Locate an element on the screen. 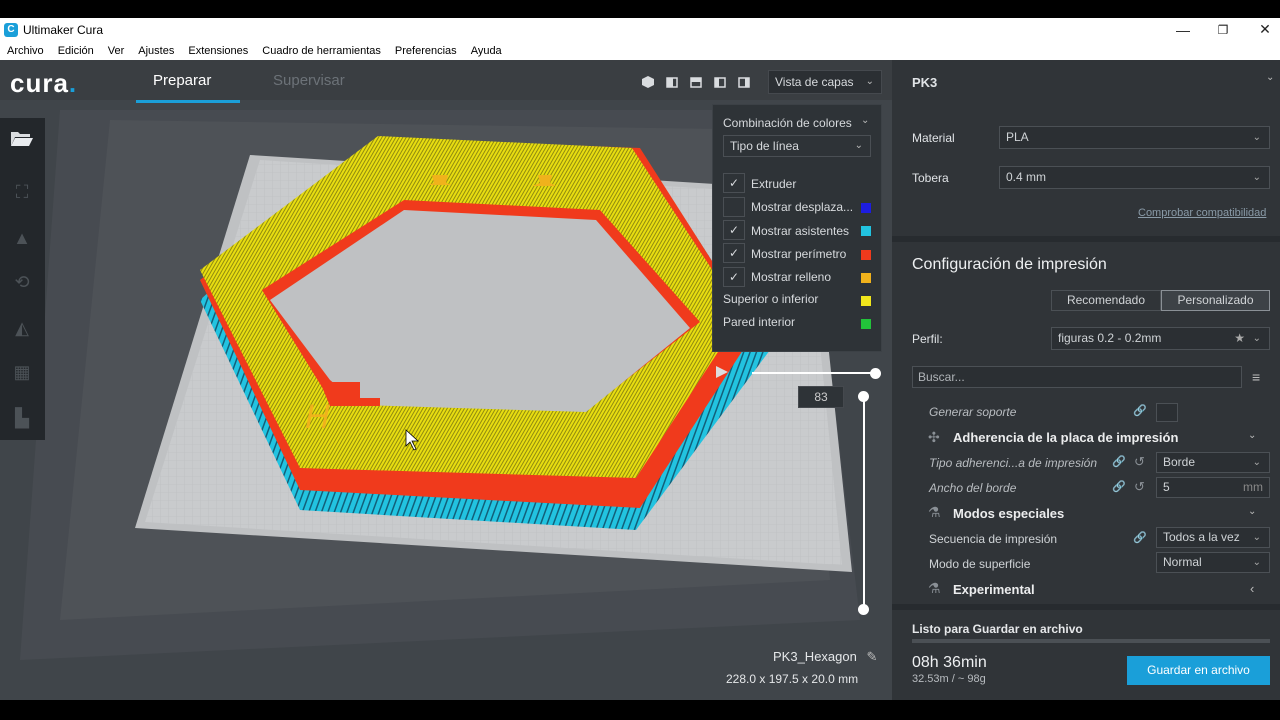  active-tab-indicator is located at coordinates (188, 101).